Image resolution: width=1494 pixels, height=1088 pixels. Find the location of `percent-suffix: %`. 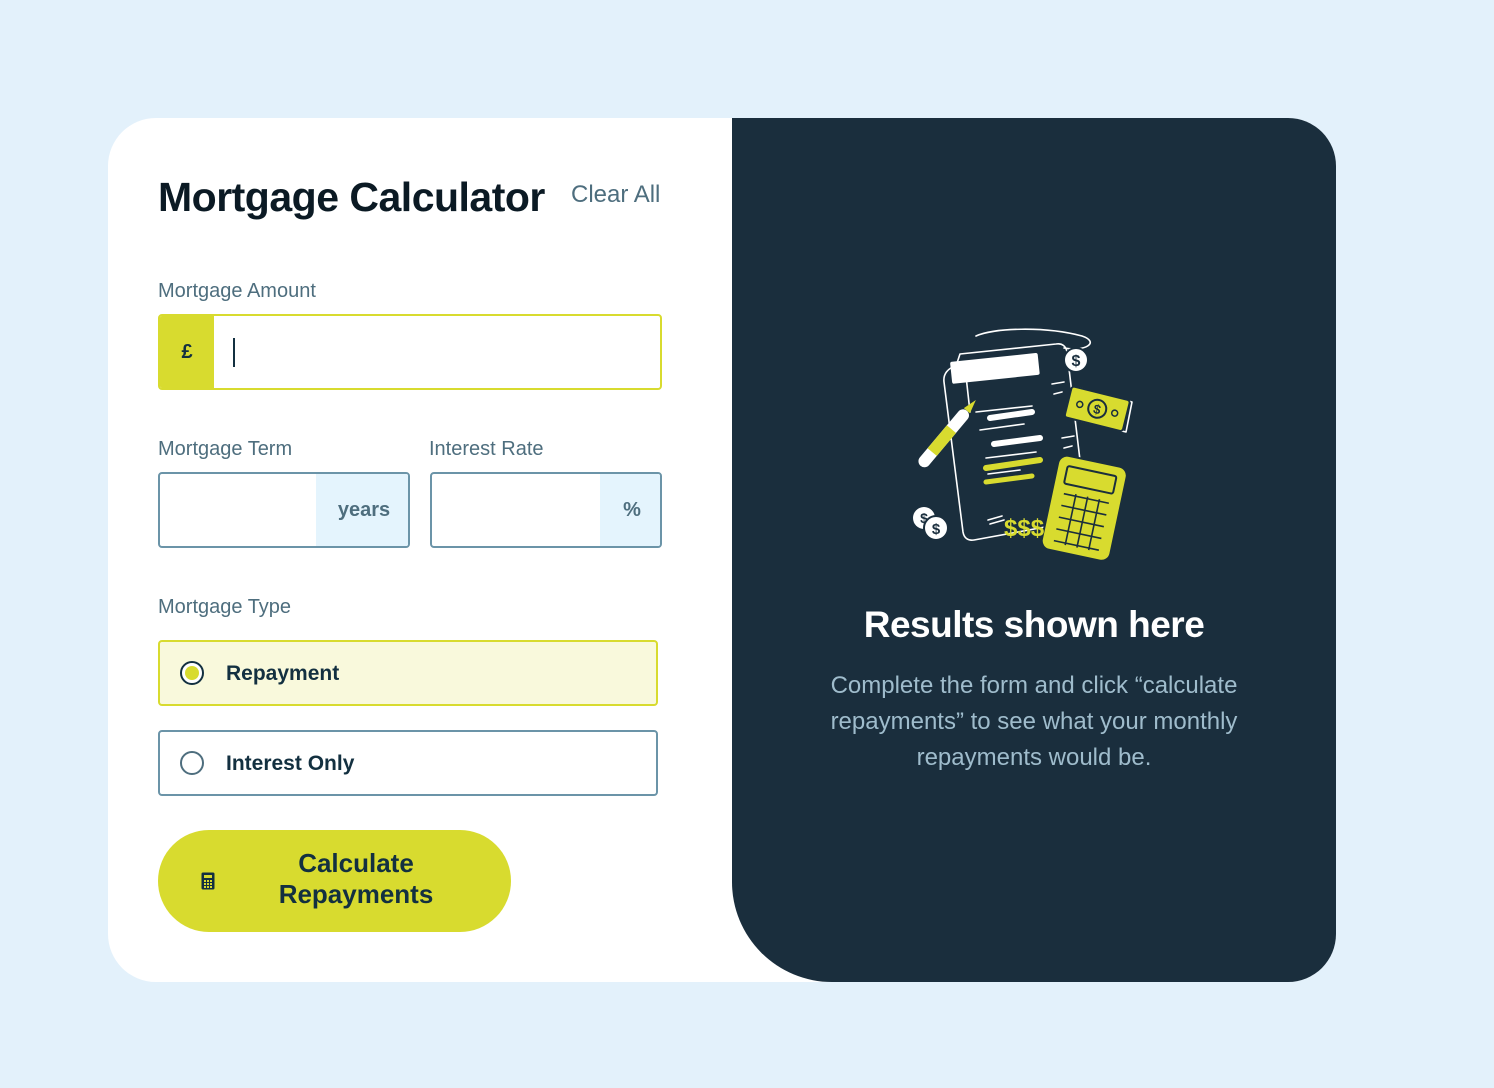

percent-suffix: % is located at coordinates (630, 510).